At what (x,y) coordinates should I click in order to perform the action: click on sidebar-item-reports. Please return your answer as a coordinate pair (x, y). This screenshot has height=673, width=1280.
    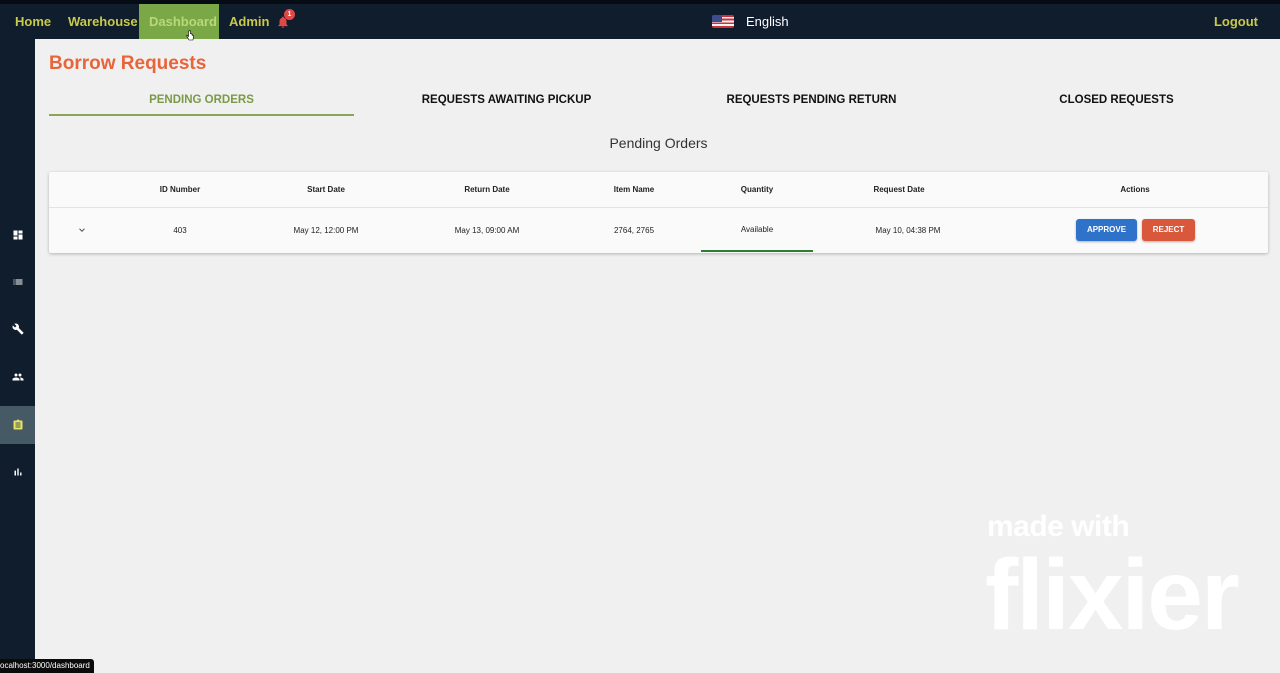
    Looking at the image, I should click on (17, 472).